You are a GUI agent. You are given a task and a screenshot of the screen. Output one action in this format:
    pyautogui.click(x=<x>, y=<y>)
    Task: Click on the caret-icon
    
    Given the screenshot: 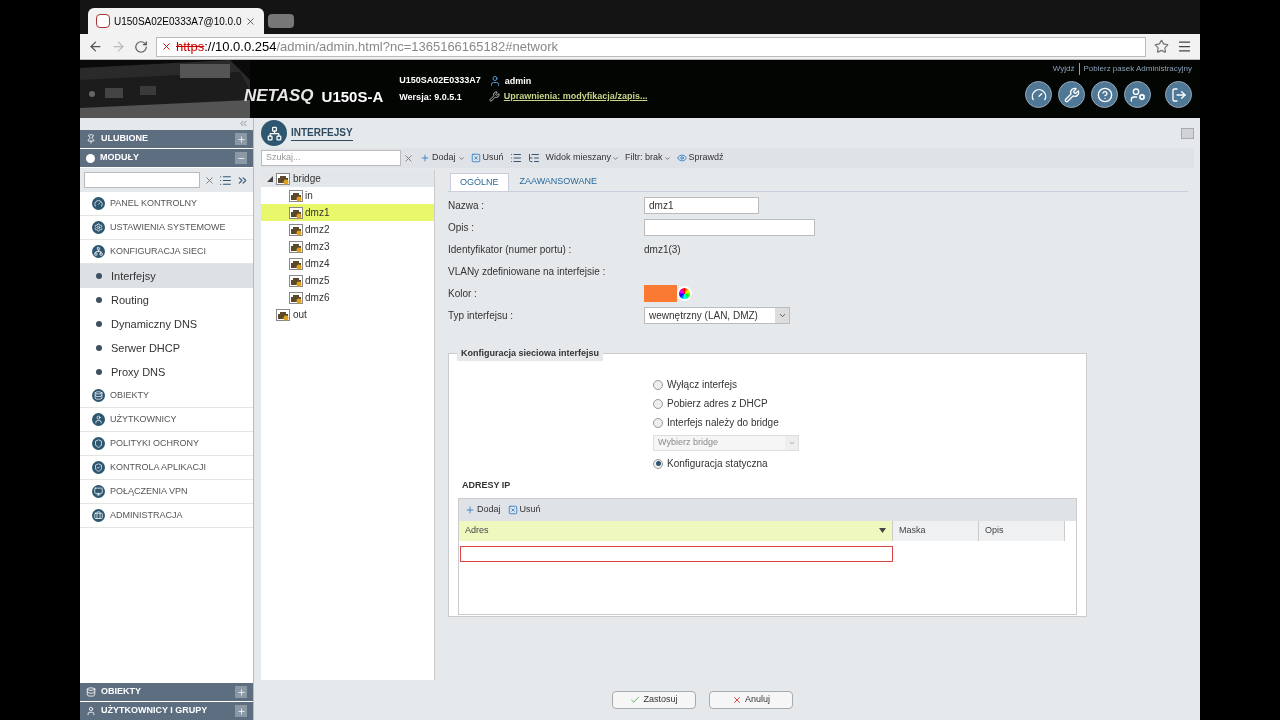 What is the action you would take?
    pyautogui.click(x=616, y=158)
    